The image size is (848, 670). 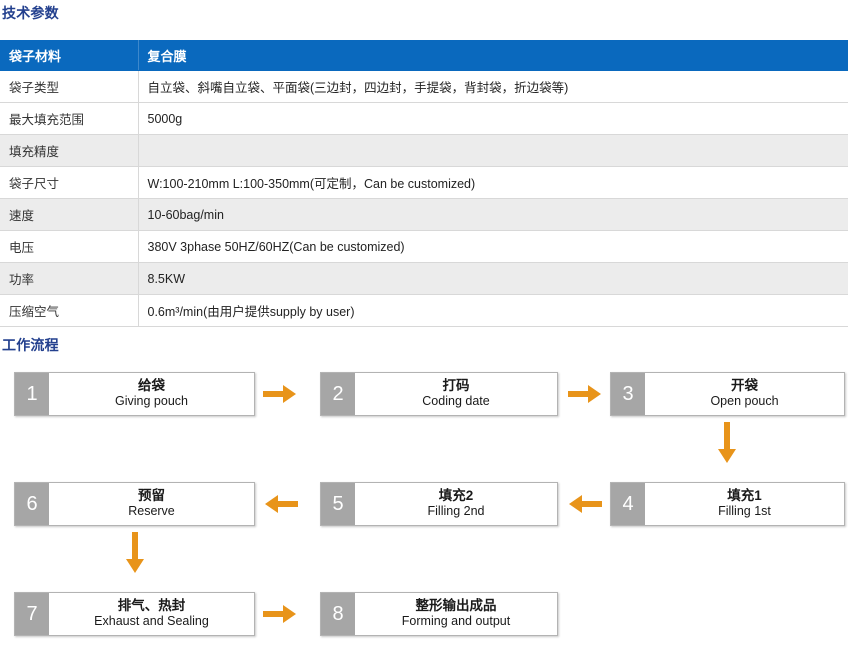 I want to click on table-row: 袋子类型 自立袋、斜嘴自立袋、平面袋(三边封，四边封，手提袋，背封袋，折边袋等), so click(x=424, y=86).